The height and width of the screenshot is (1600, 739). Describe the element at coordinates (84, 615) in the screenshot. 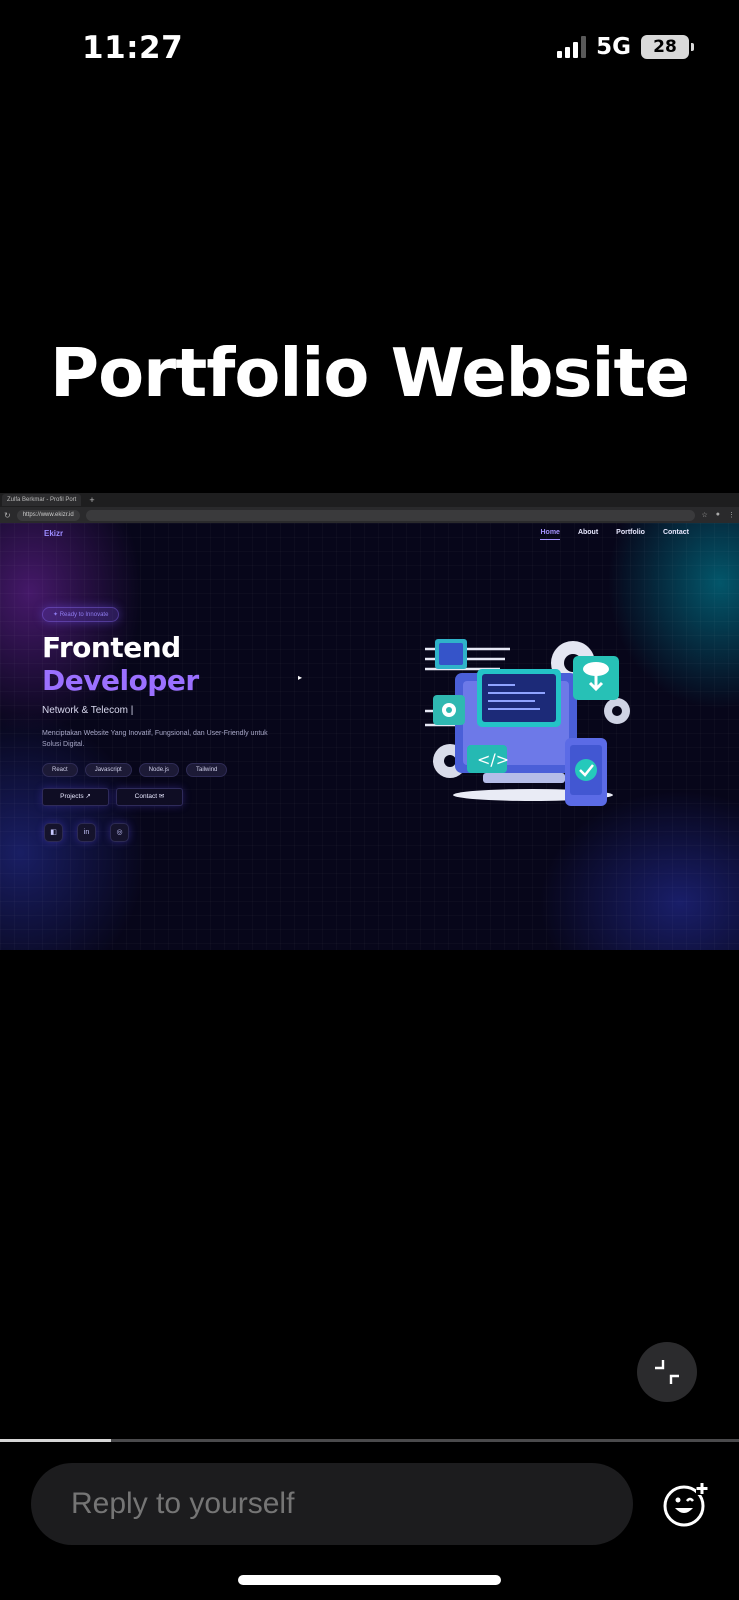

I see `hero-badge-label: Ready to Innovate` at that location.